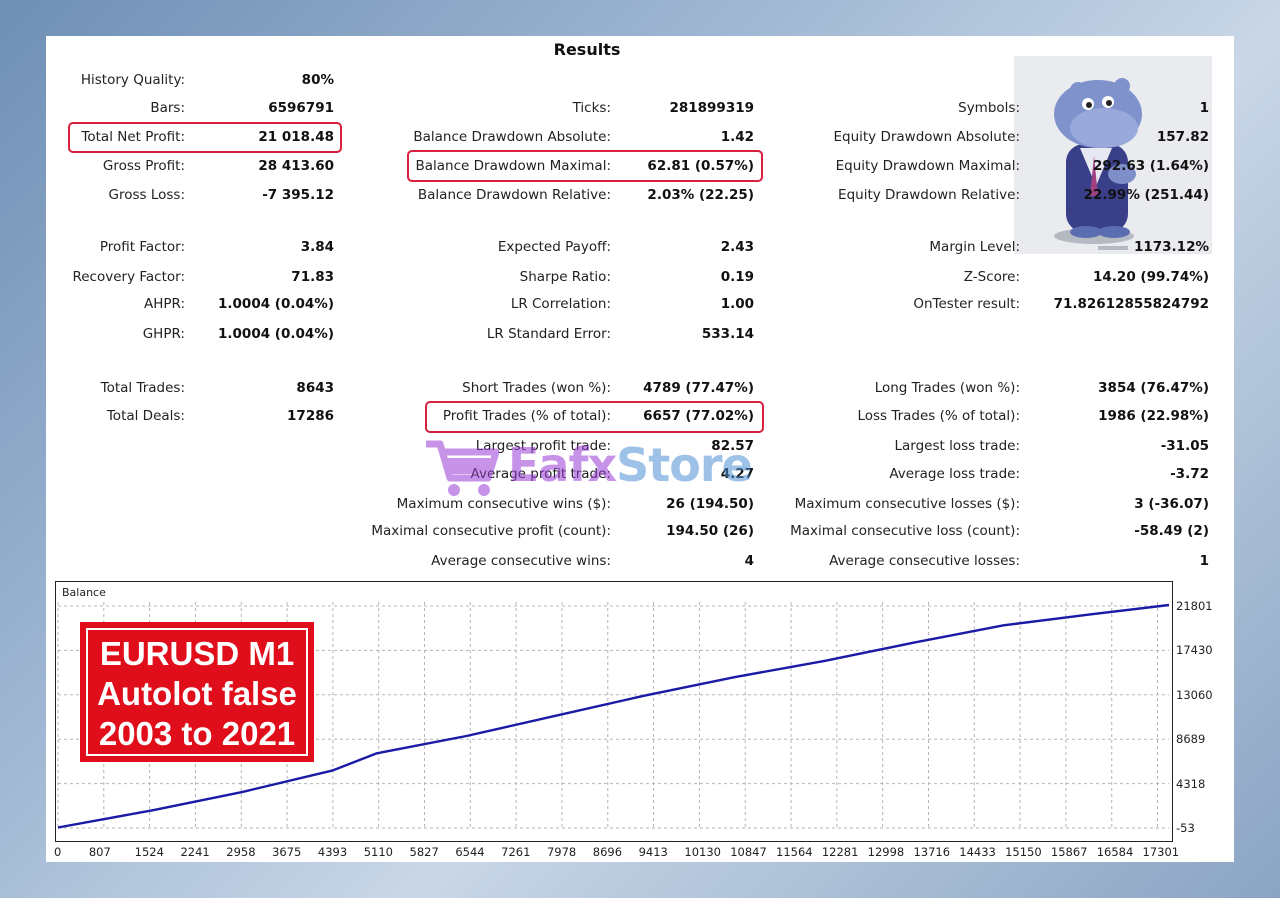 The image size is (1280, 898). What do you see at coordinates (977, 852) in the screenshot?
I see `x-tick-label: 14433` at bounding box center [977, 852].